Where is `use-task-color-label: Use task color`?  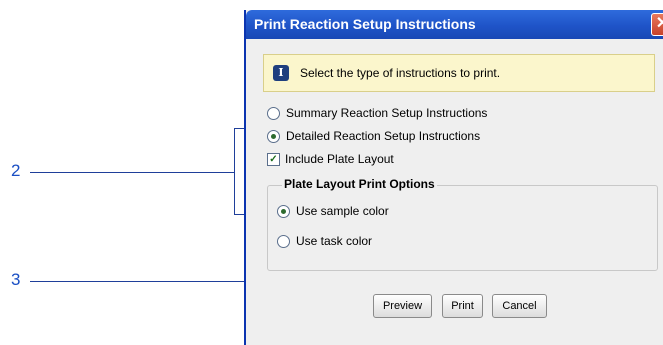 use-task-color-label: Use task color is located at coordinates (334, 241).